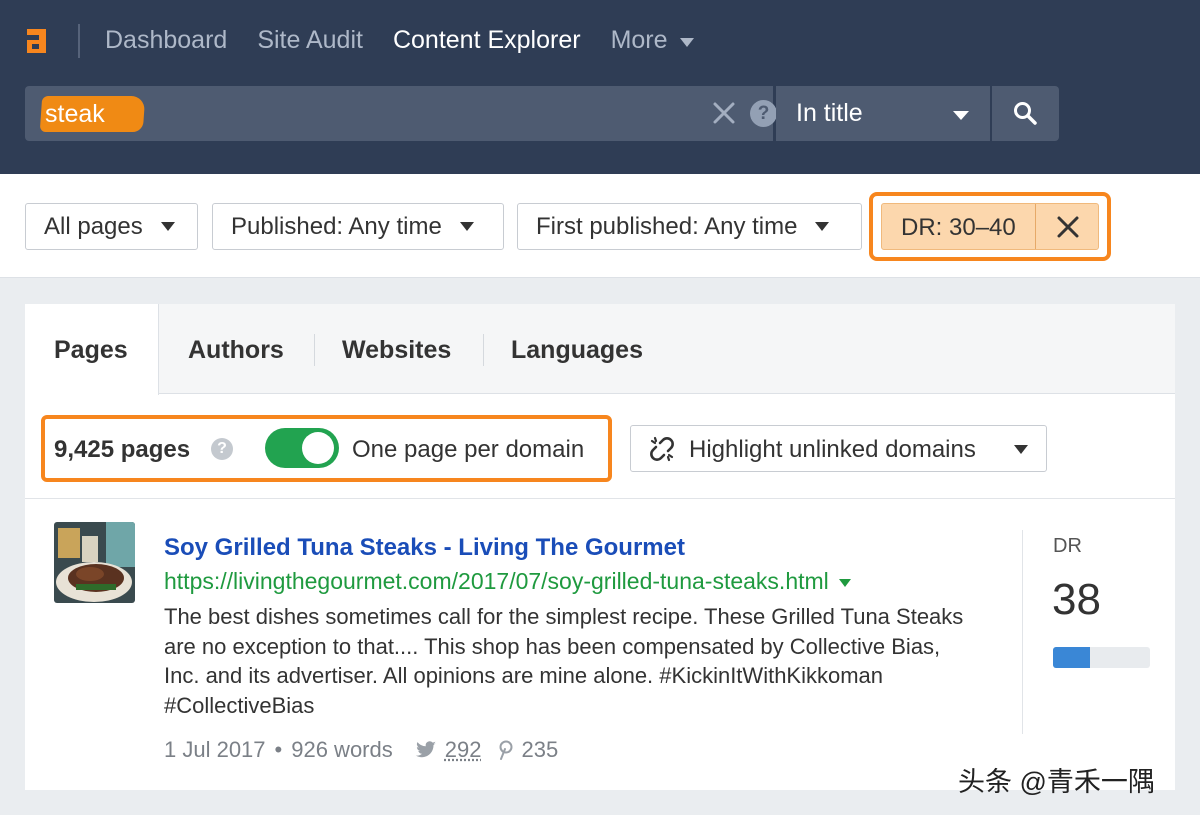 Image resolution: width=1200 pixels, height=815 pixels. What do you see at coordinates (487, 40) in the screenshot?
I see `nav-content-explorer: Content Explorer` at bounding box center [487, 40].